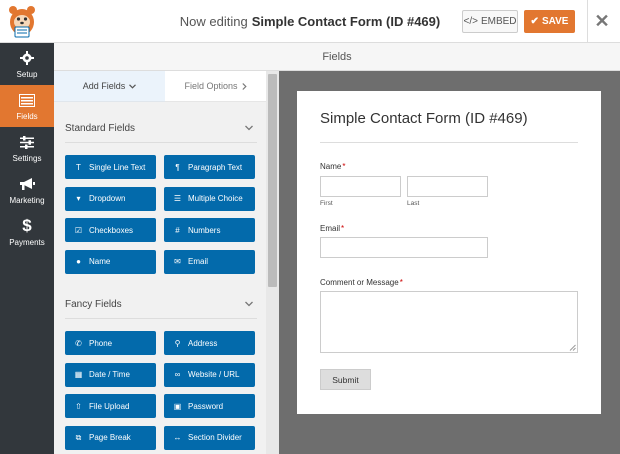 This screenshot has height=454, width=620. I want to click on resize-handle-icon, so click(572, 347).